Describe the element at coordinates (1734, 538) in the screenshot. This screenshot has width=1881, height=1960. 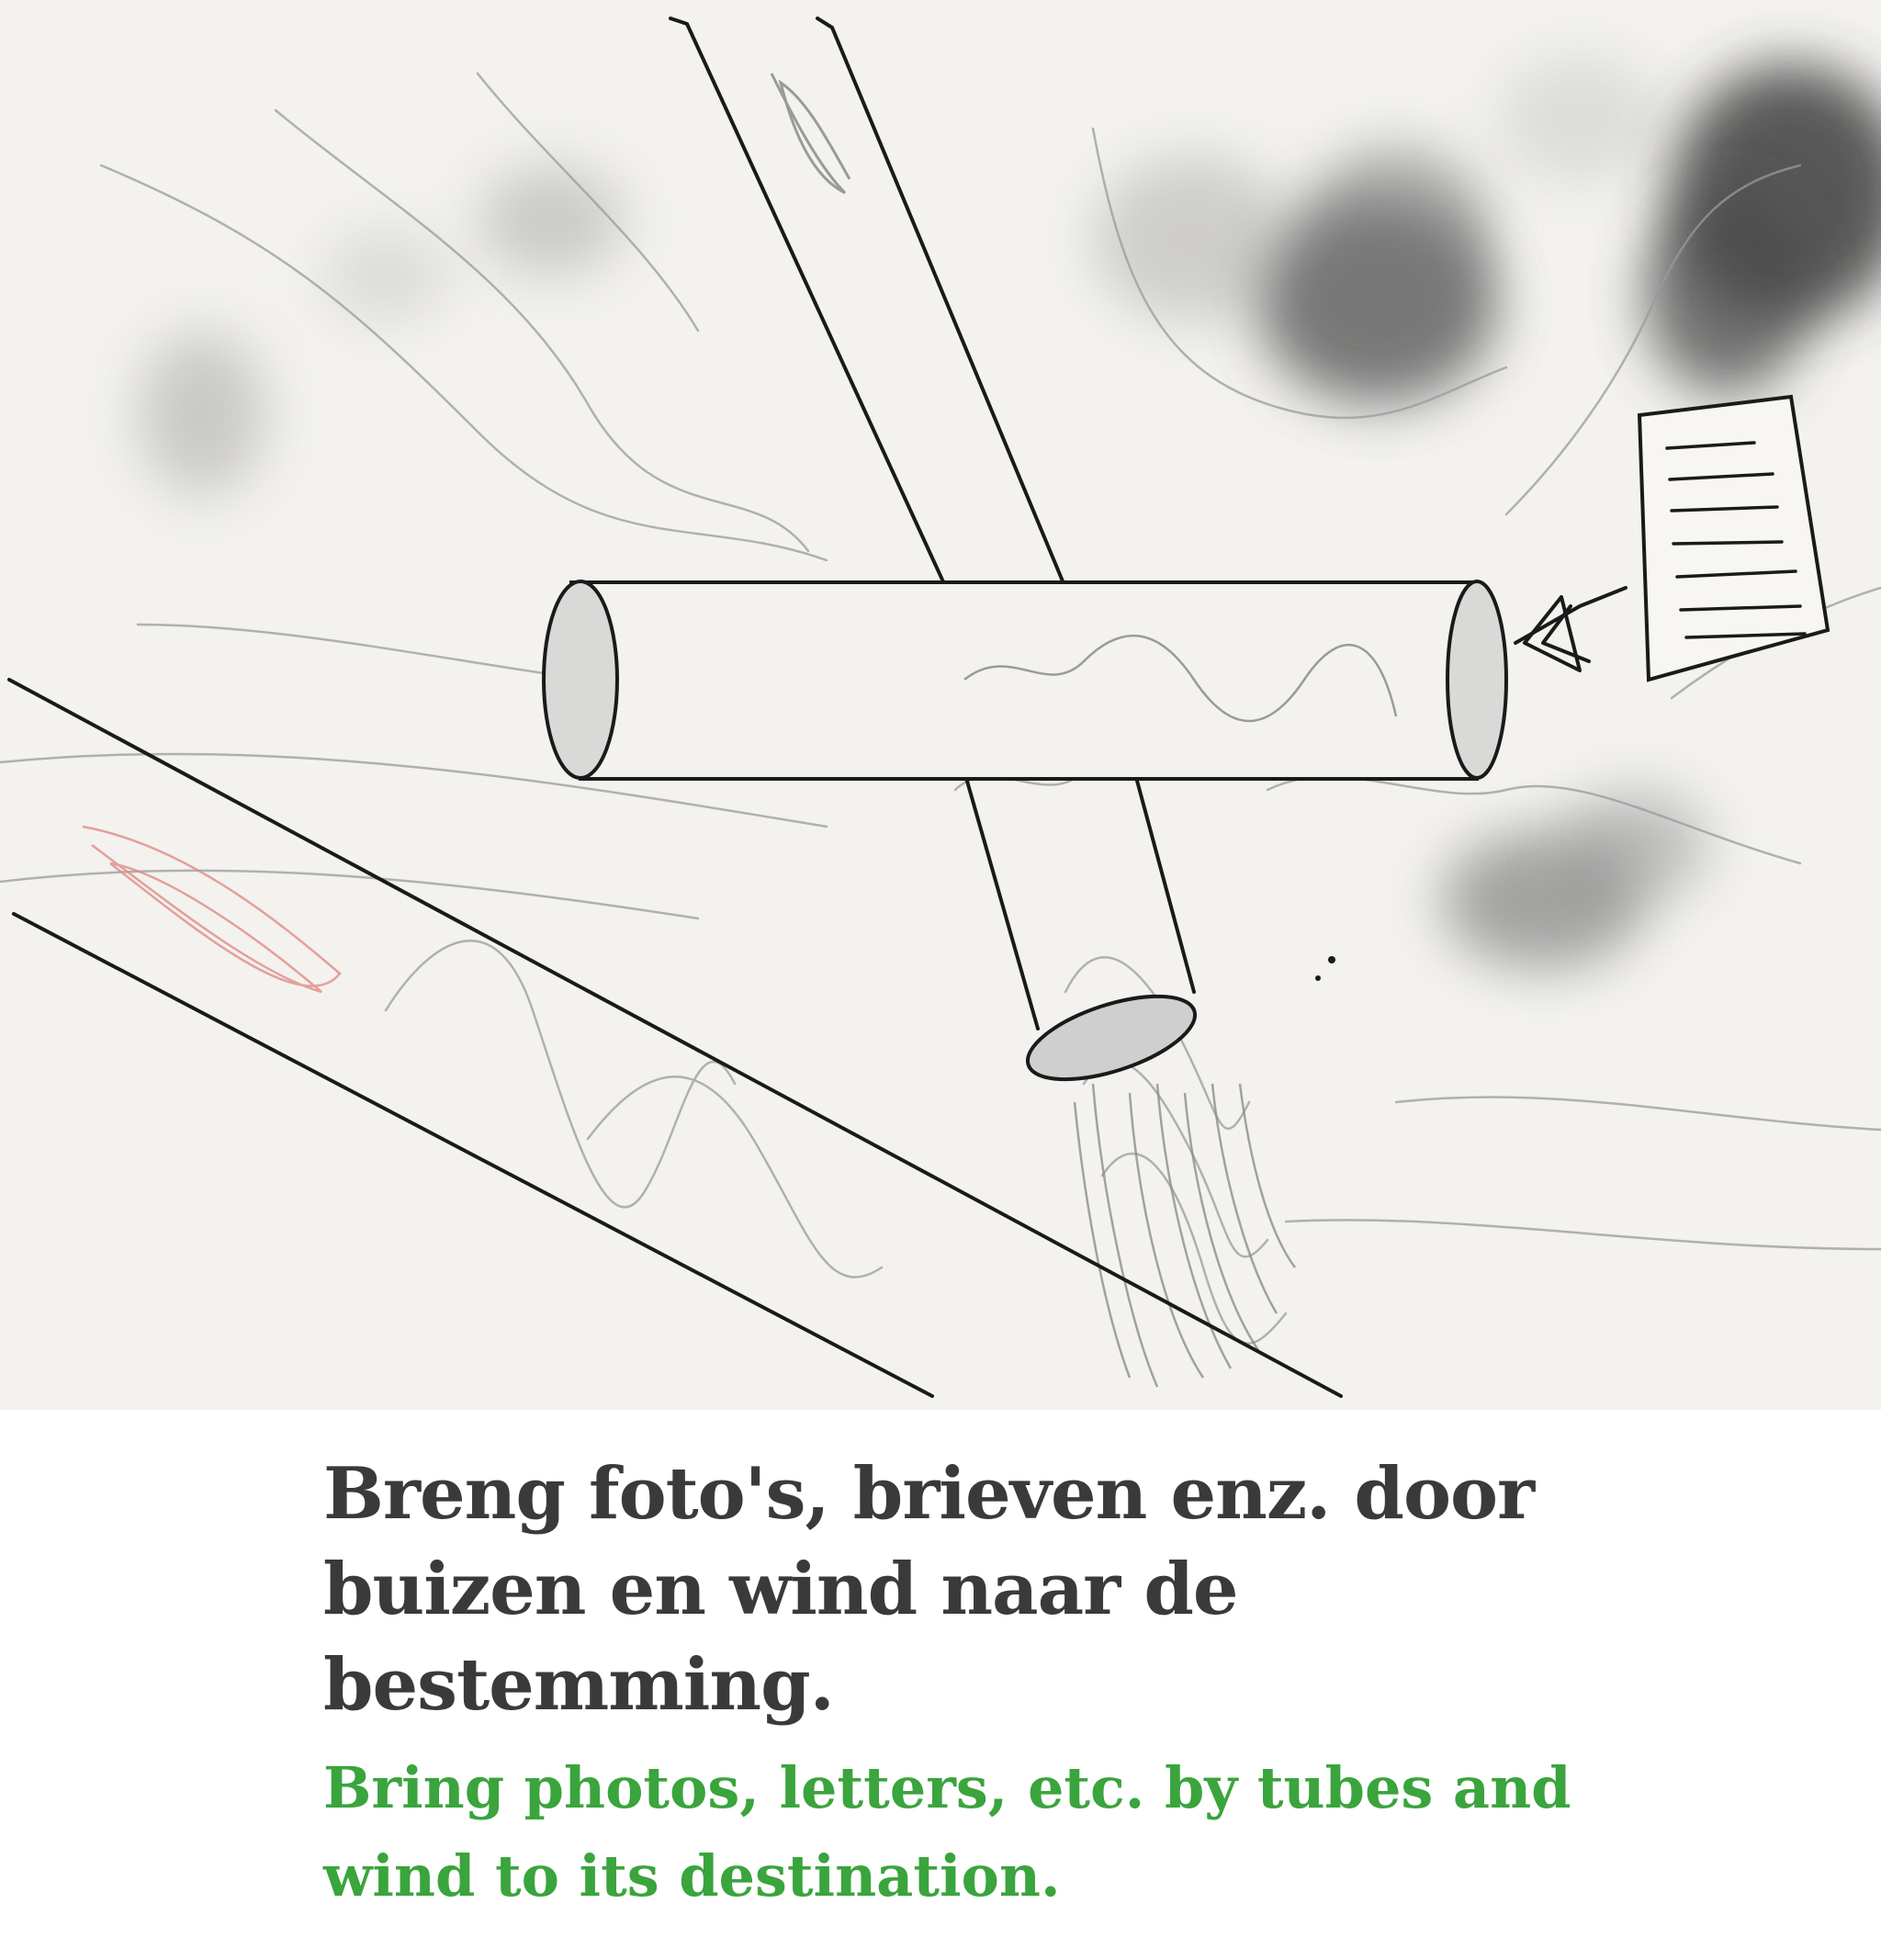
I see `letter-document` at that location.